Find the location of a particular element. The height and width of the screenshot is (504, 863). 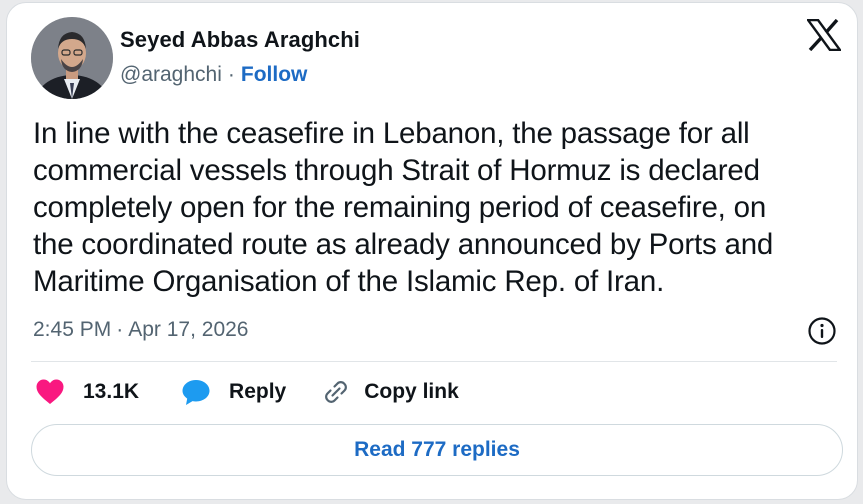

tweet-date: Apr 17, 2026 is located at coordinates (188, 329).